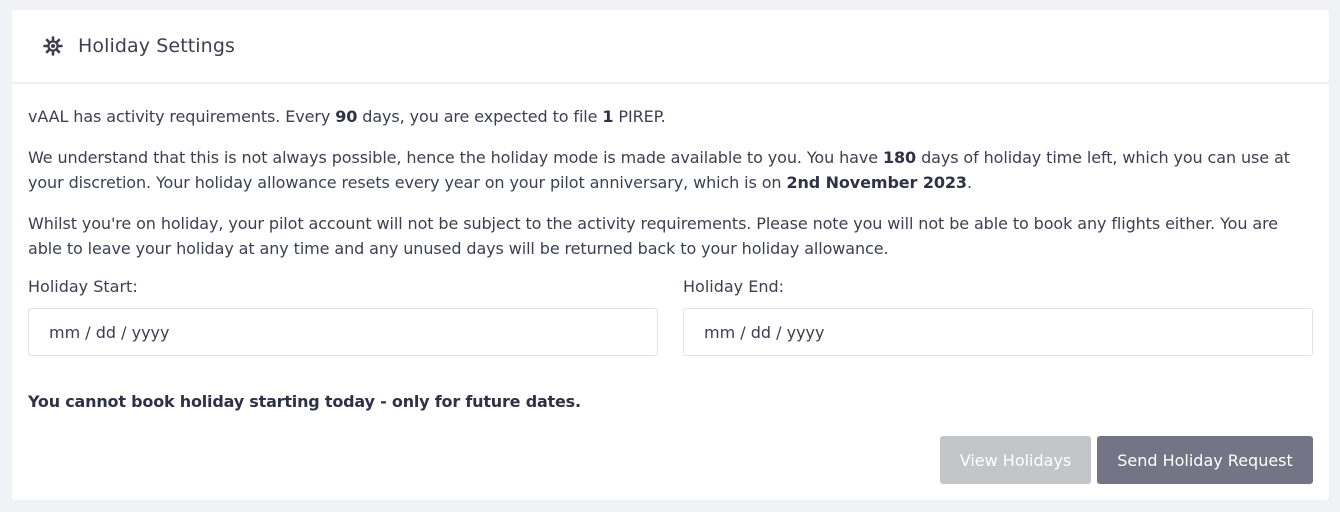  Describe the element at coordinates (1205, 460) in the screenshot. I see `send-holiday-request-button: Send Holiday Request` at that location.